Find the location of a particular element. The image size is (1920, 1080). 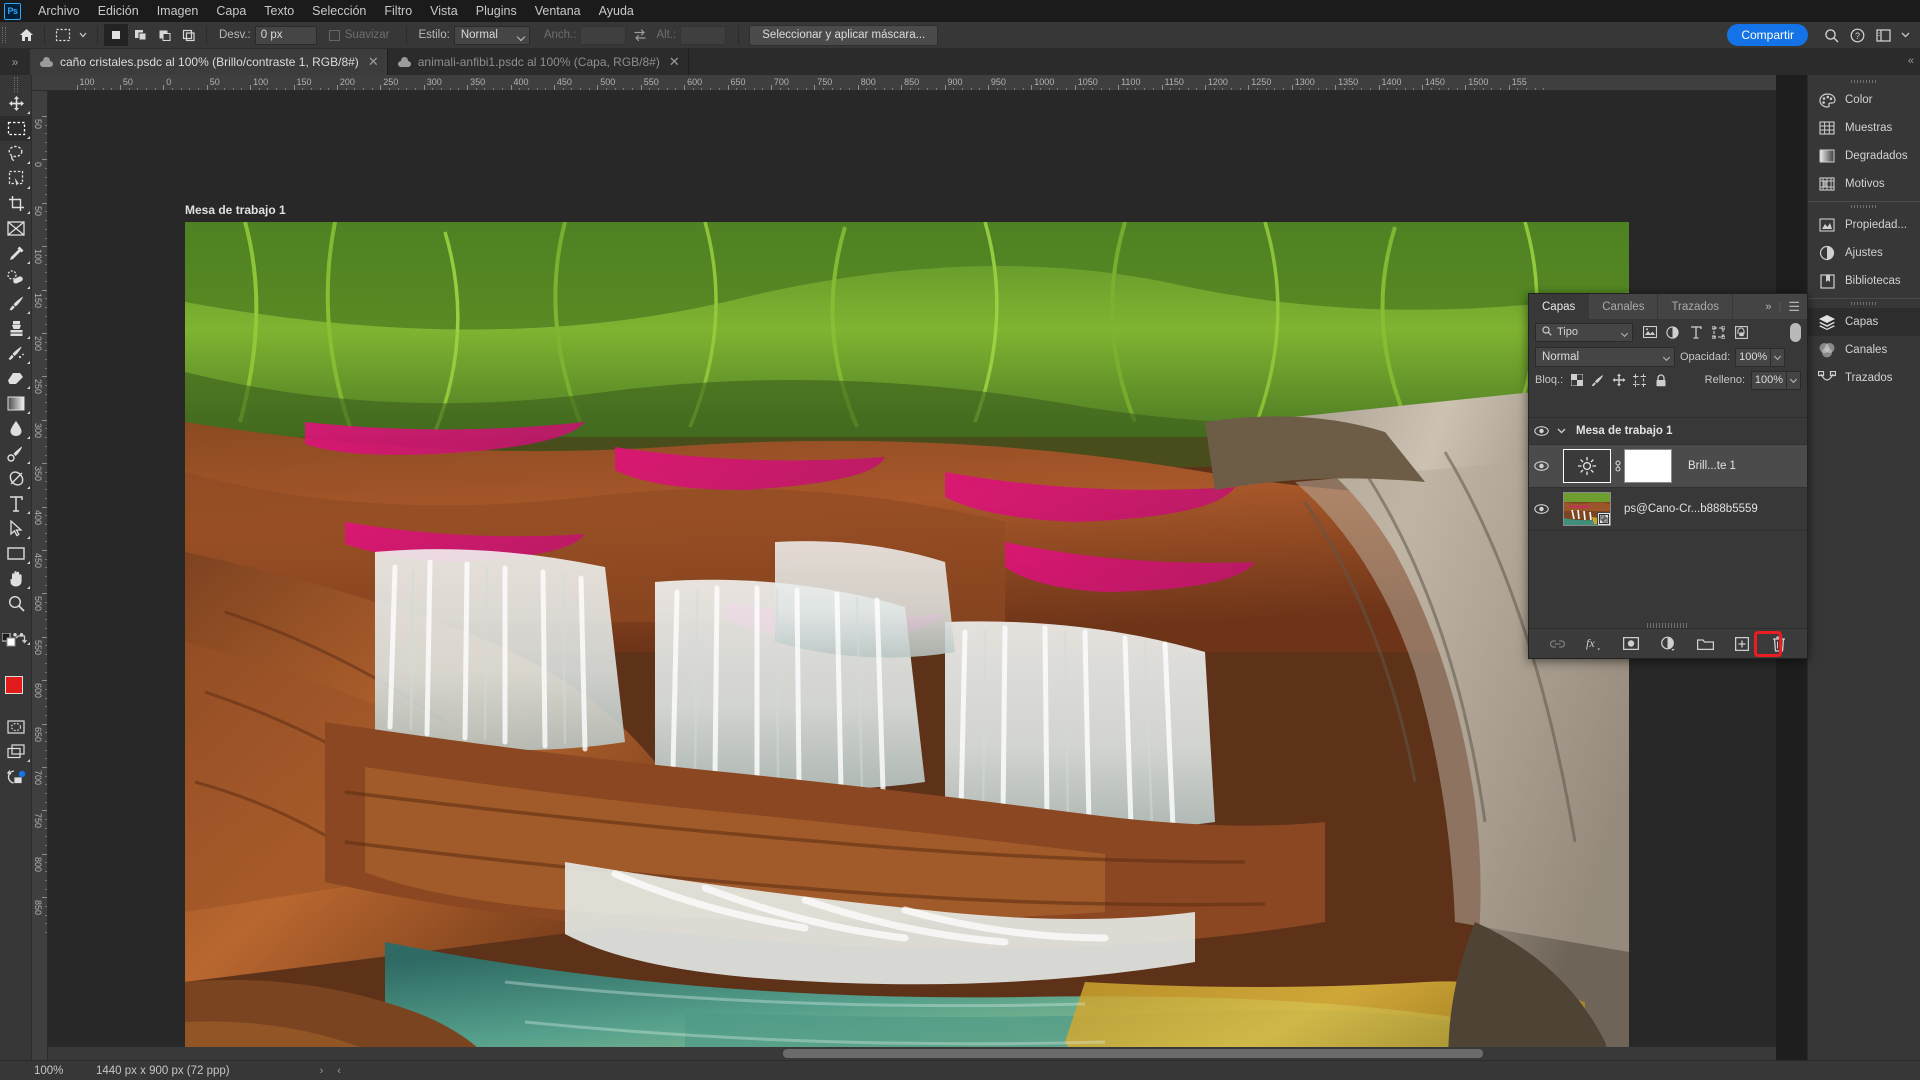

style-select: Normal is located at coordinates (491, 35).